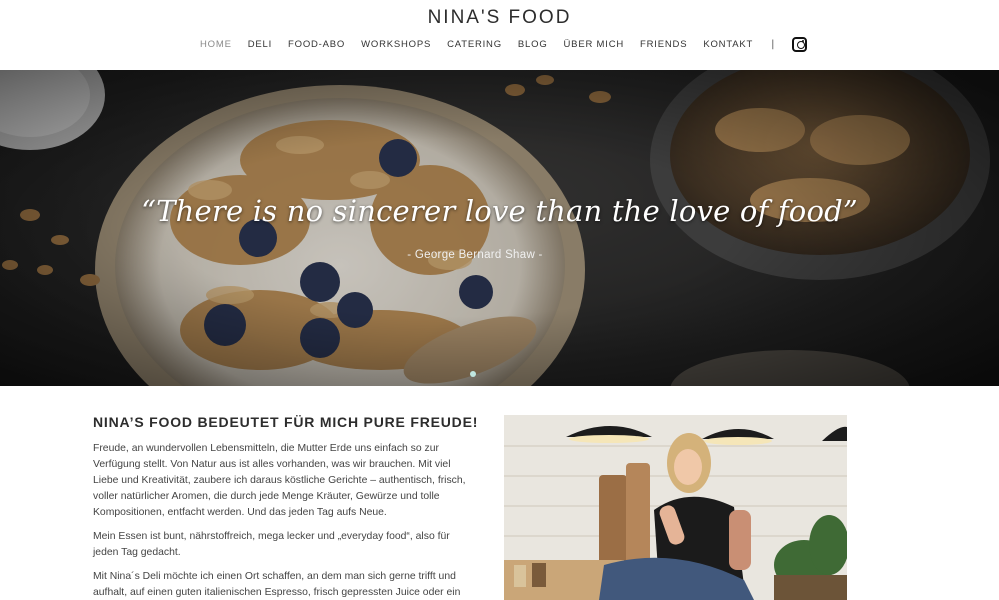 The height and width of the screenshot is (600, 999). Describe the element at coordinates (533, 44) in the screenshot. I see `nav-item-blog: BLOG` at that location.